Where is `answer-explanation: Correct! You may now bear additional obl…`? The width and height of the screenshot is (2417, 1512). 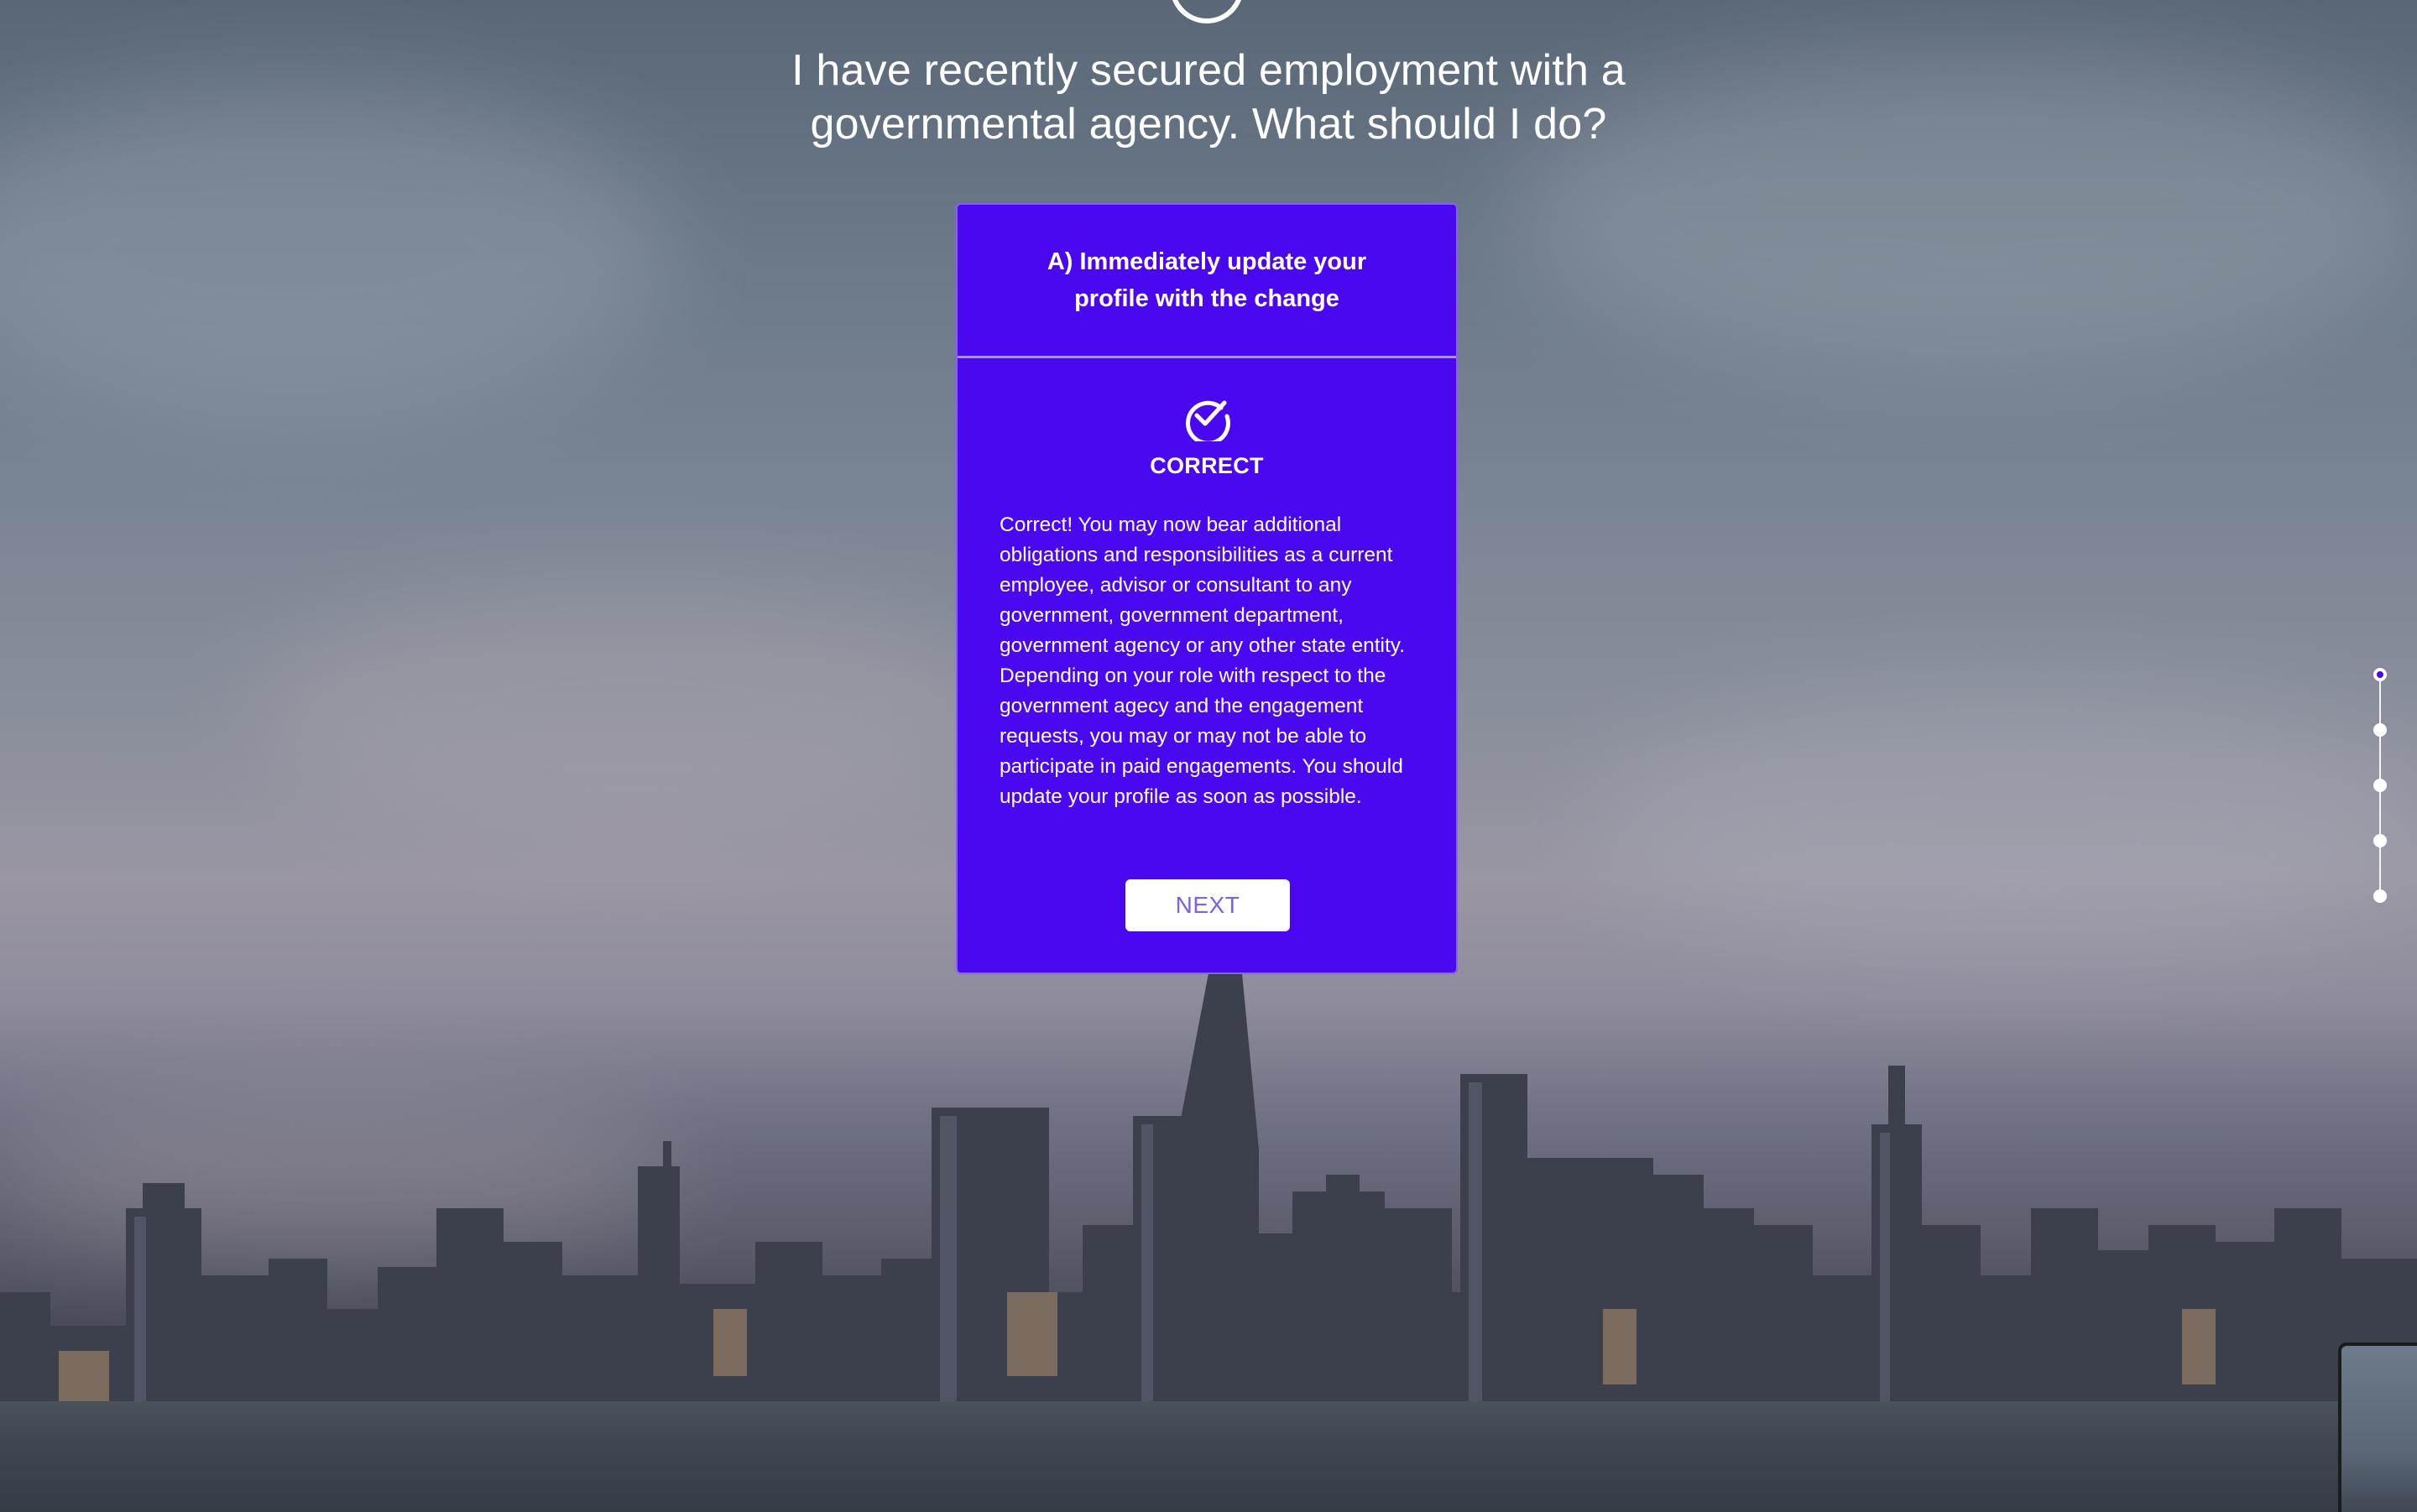
answer-explanation: Correct! You may now bear additional obl… is located at coordinates (1203, 661).